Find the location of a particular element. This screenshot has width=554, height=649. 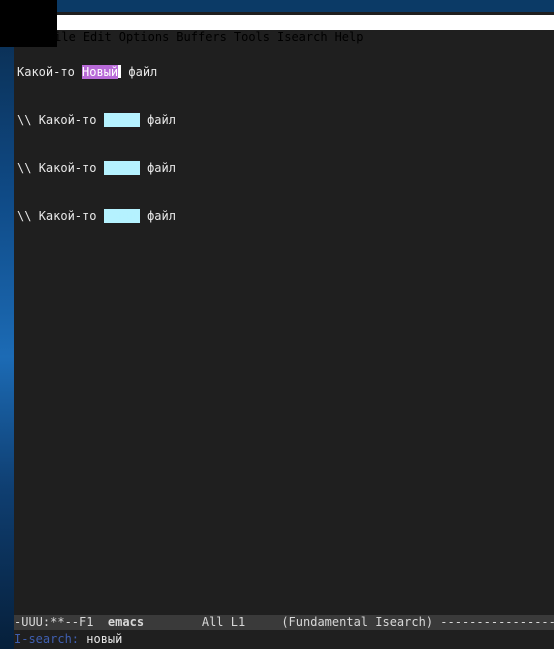

menu-bar: File Edit Options Buffers Tools Isearch Help is located at coordinates (284, 29).